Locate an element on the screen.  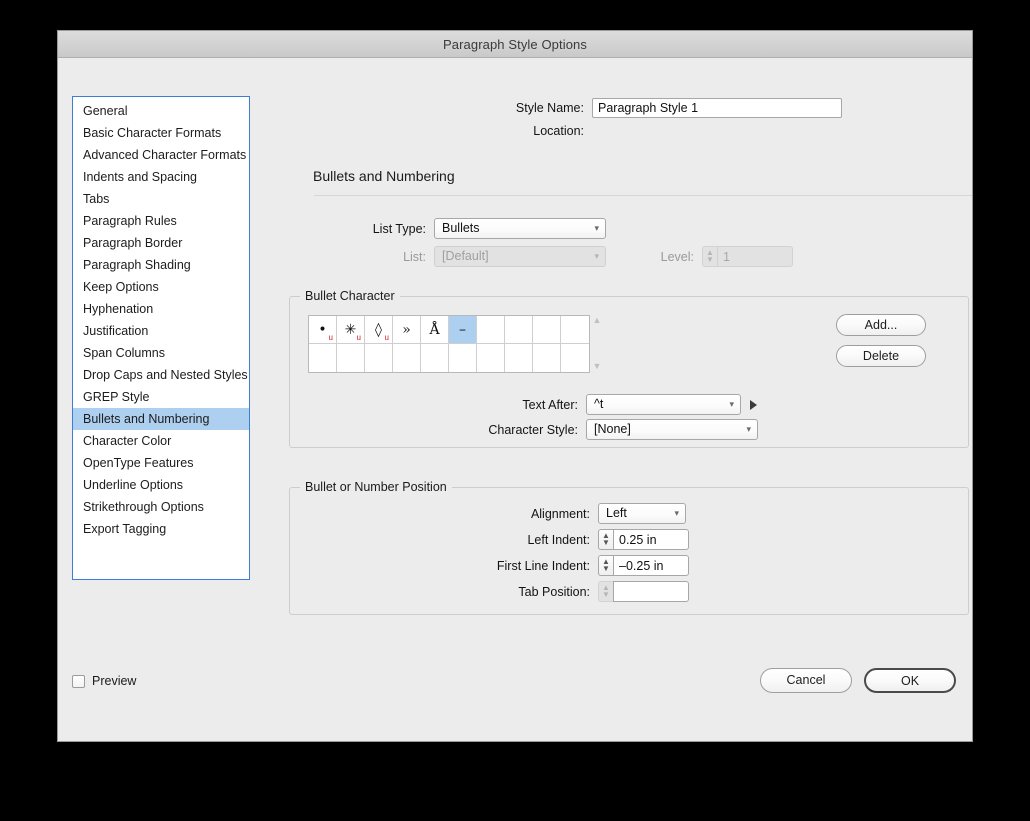
sidebar-item-bullets-and-numbering: Bullets and Numbering is located at coordinates (161, 419).